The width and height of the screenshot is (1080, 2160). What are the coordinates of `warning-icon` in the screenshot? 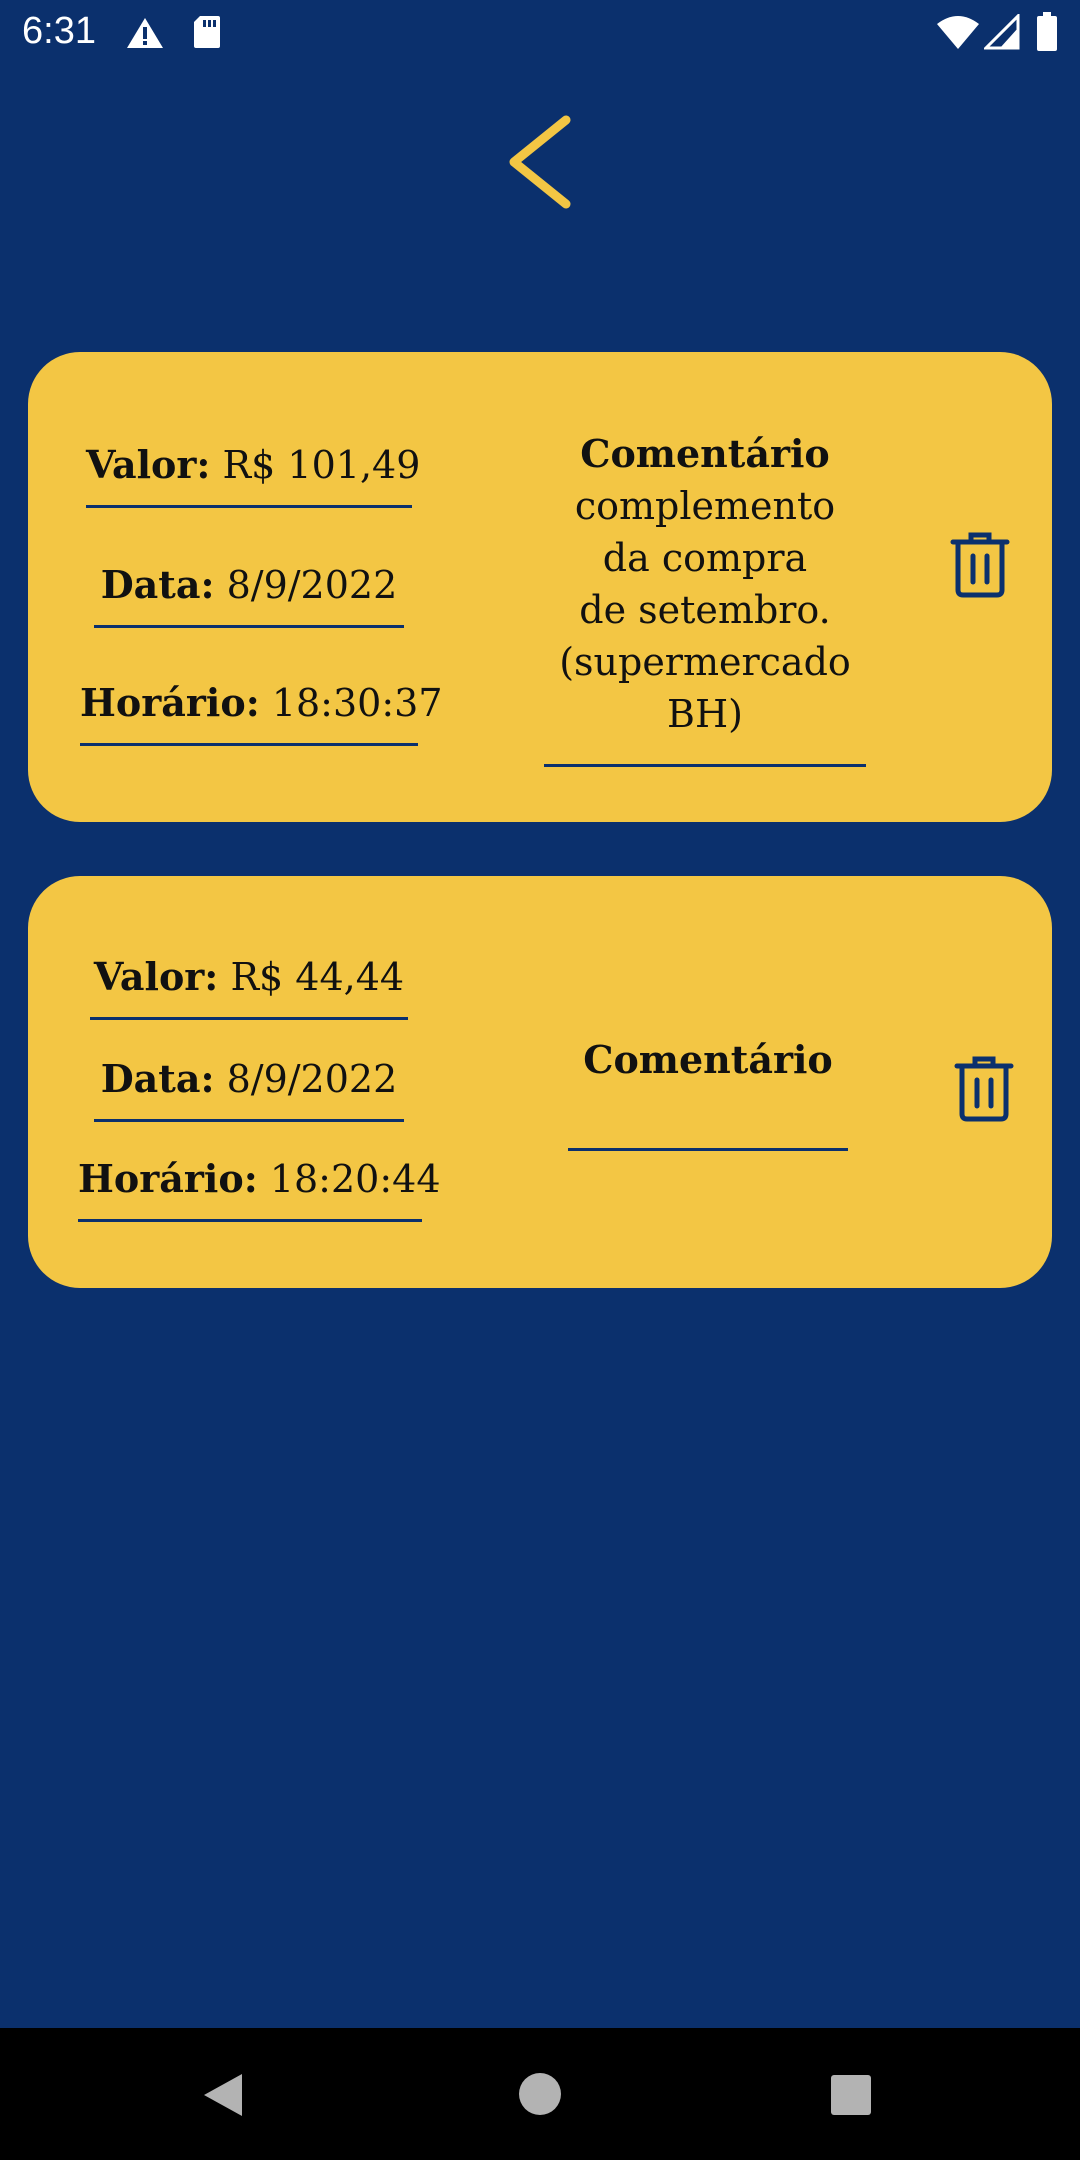 It's located at (145, 33).